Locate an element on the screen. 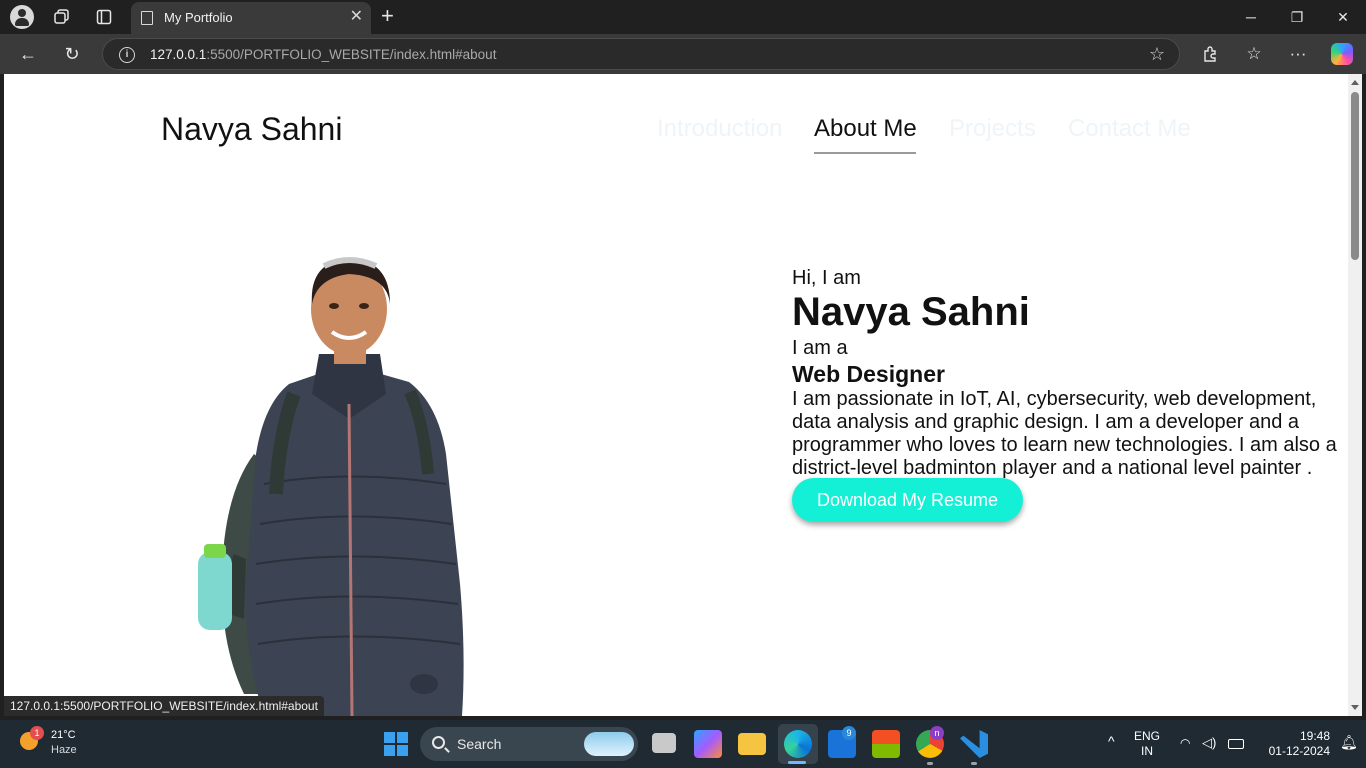  search-label: Search is located at coordinates (479, 744).